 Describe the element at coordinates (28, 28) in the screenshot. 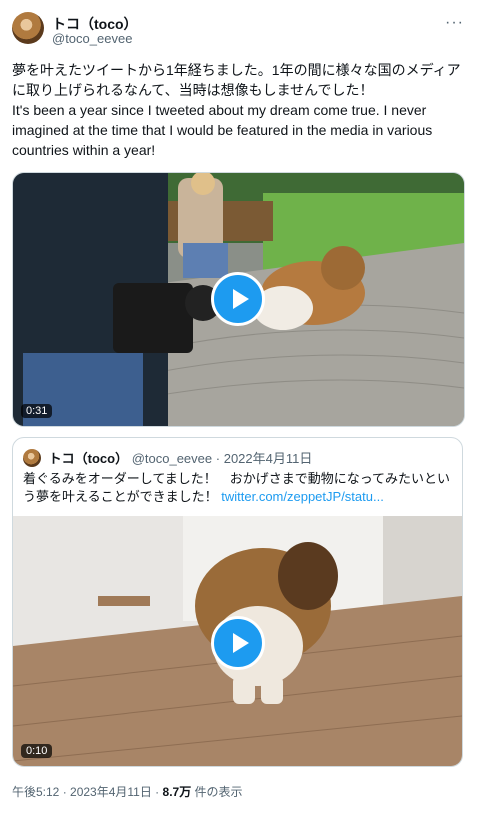

I see `avatar` at that location.